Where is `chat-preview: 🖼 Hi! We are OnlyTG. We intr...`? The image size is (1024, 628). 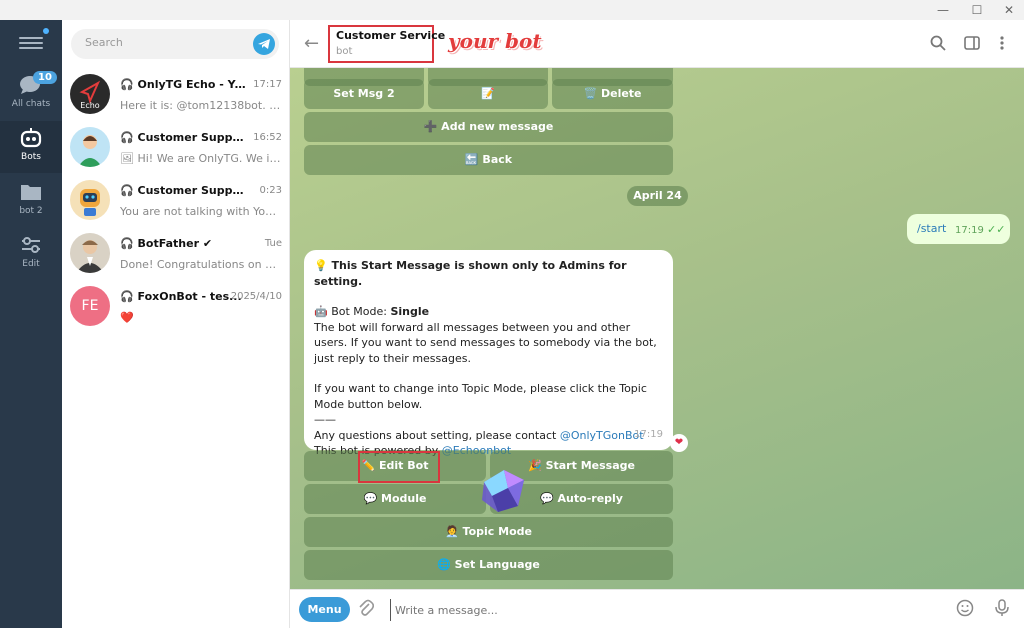 chat-preview: 🖼 Hi! We are OnlyTG. We intr... is located at coordinates (201, 158).